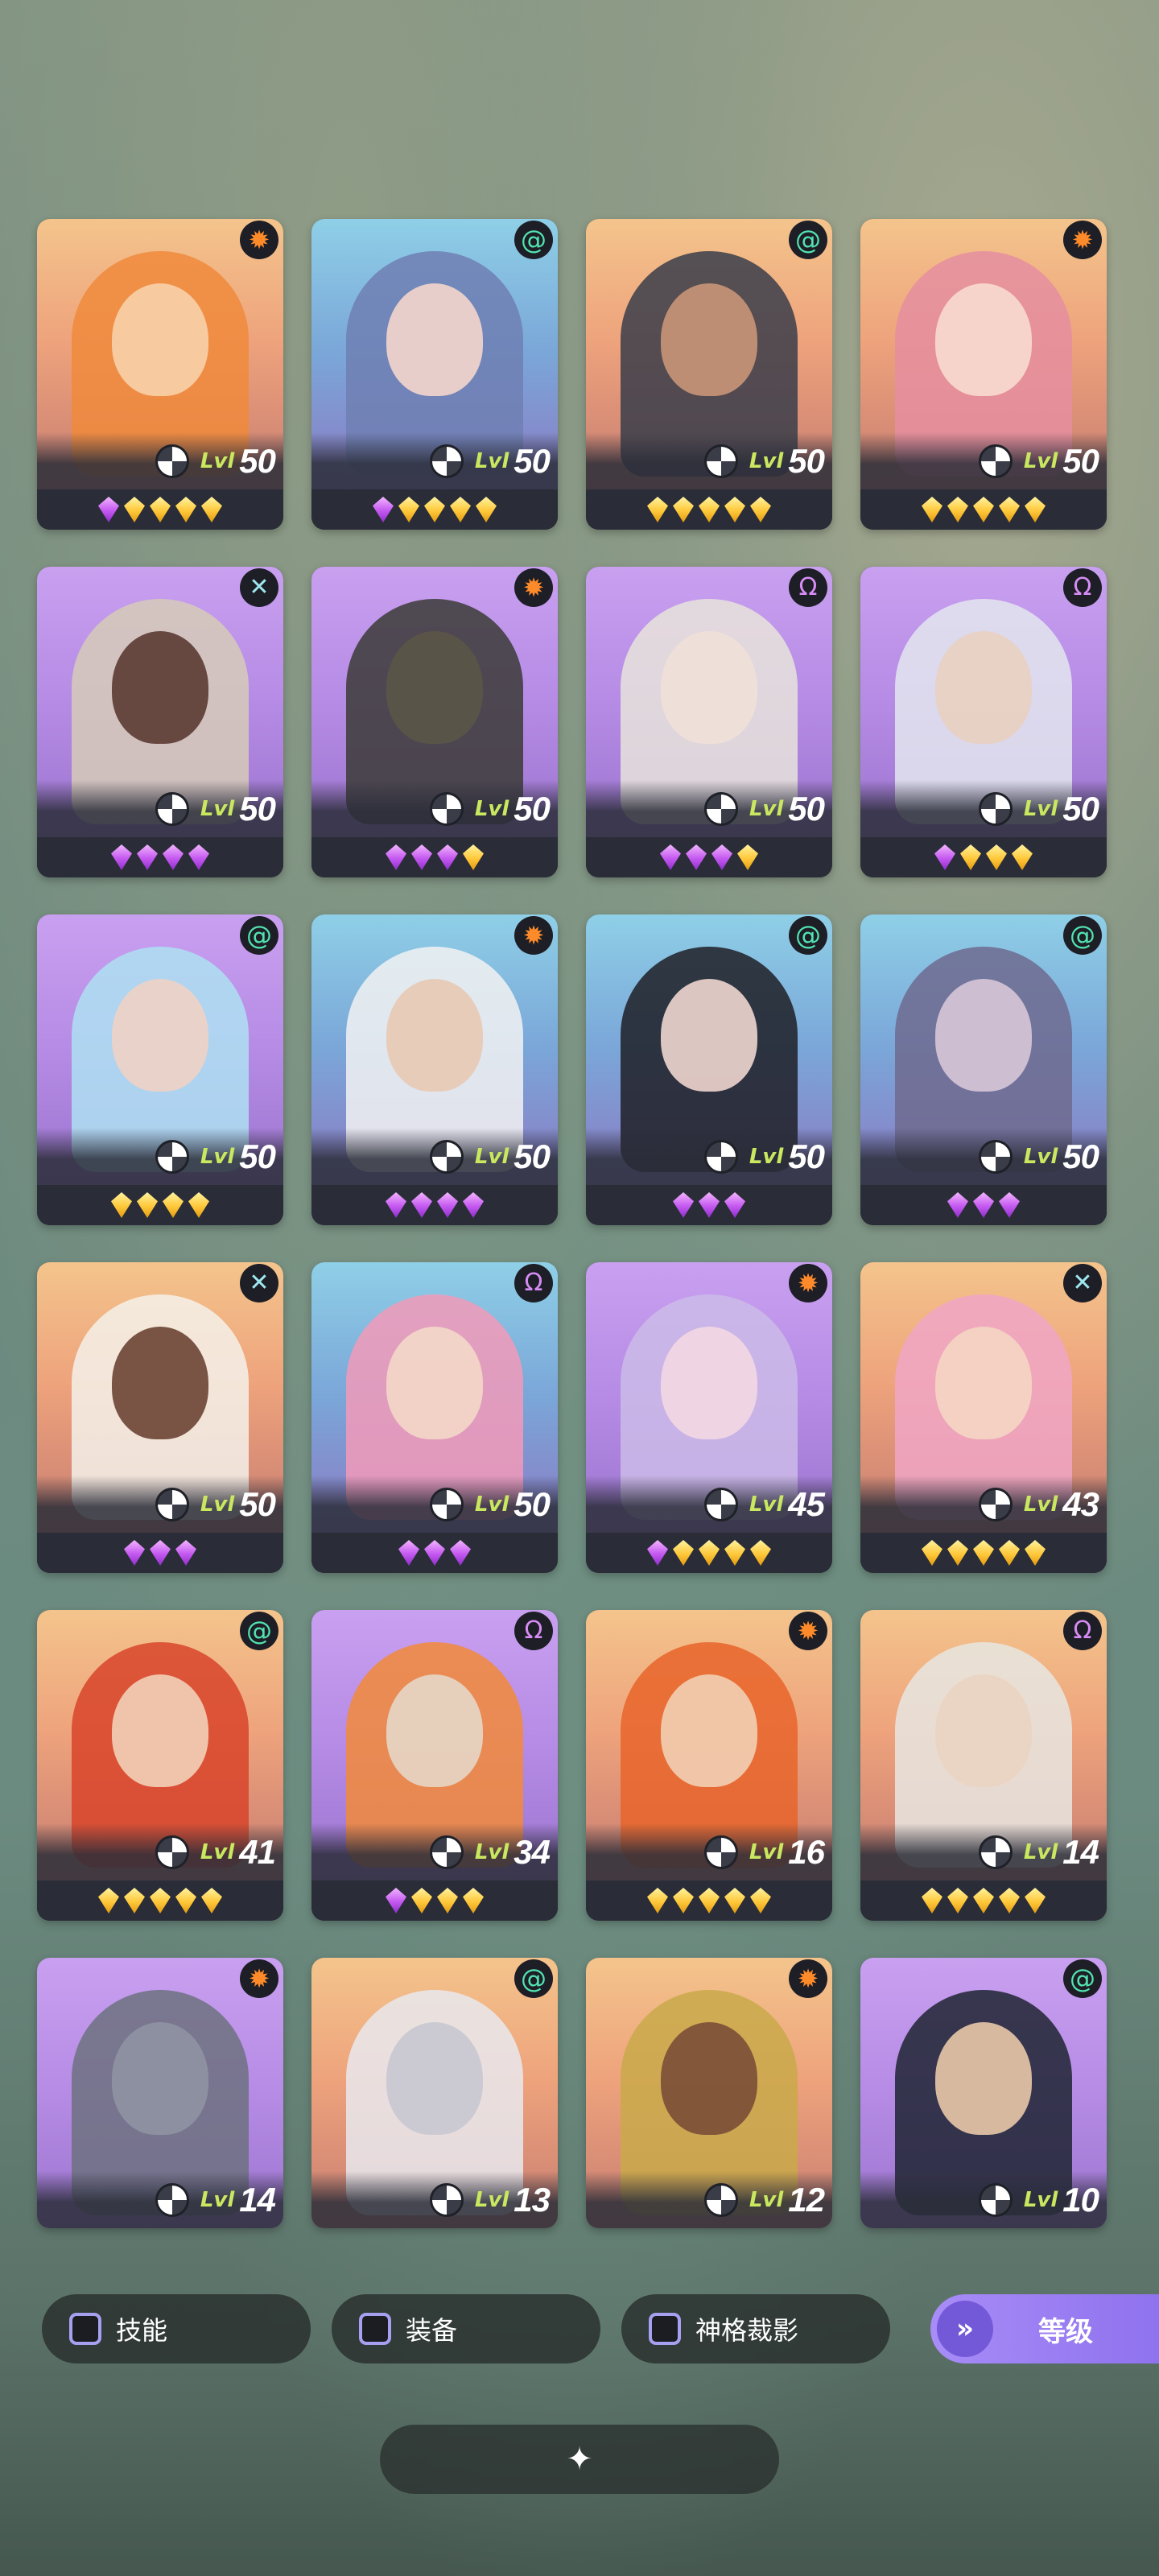 Image resolution: width=1159 pixels, height=2576 pixels. I want to click on collapse-toggle-button: ✦, so click(579, 2459).